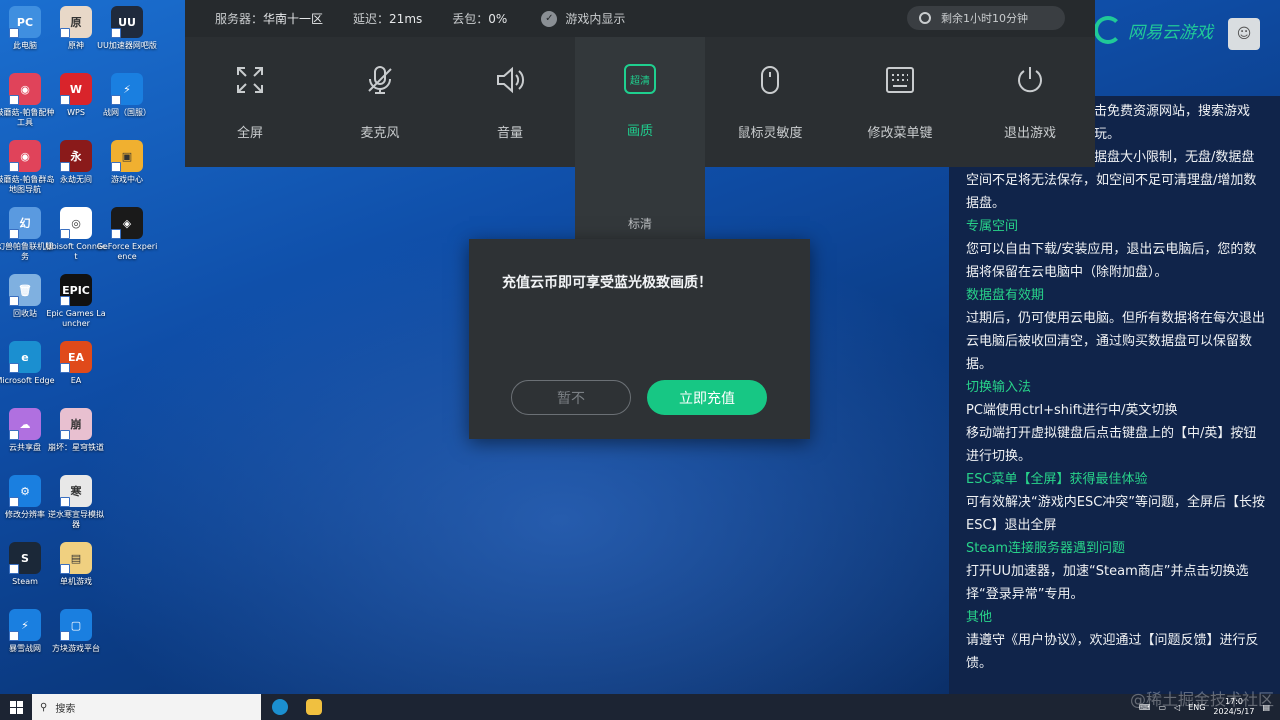 The height and width of the screenshot is (720, 1280). What do you see at coordinates (76, 22) in the screenshot?
I see `app-icon: 原` at bounding box center [76, 22].